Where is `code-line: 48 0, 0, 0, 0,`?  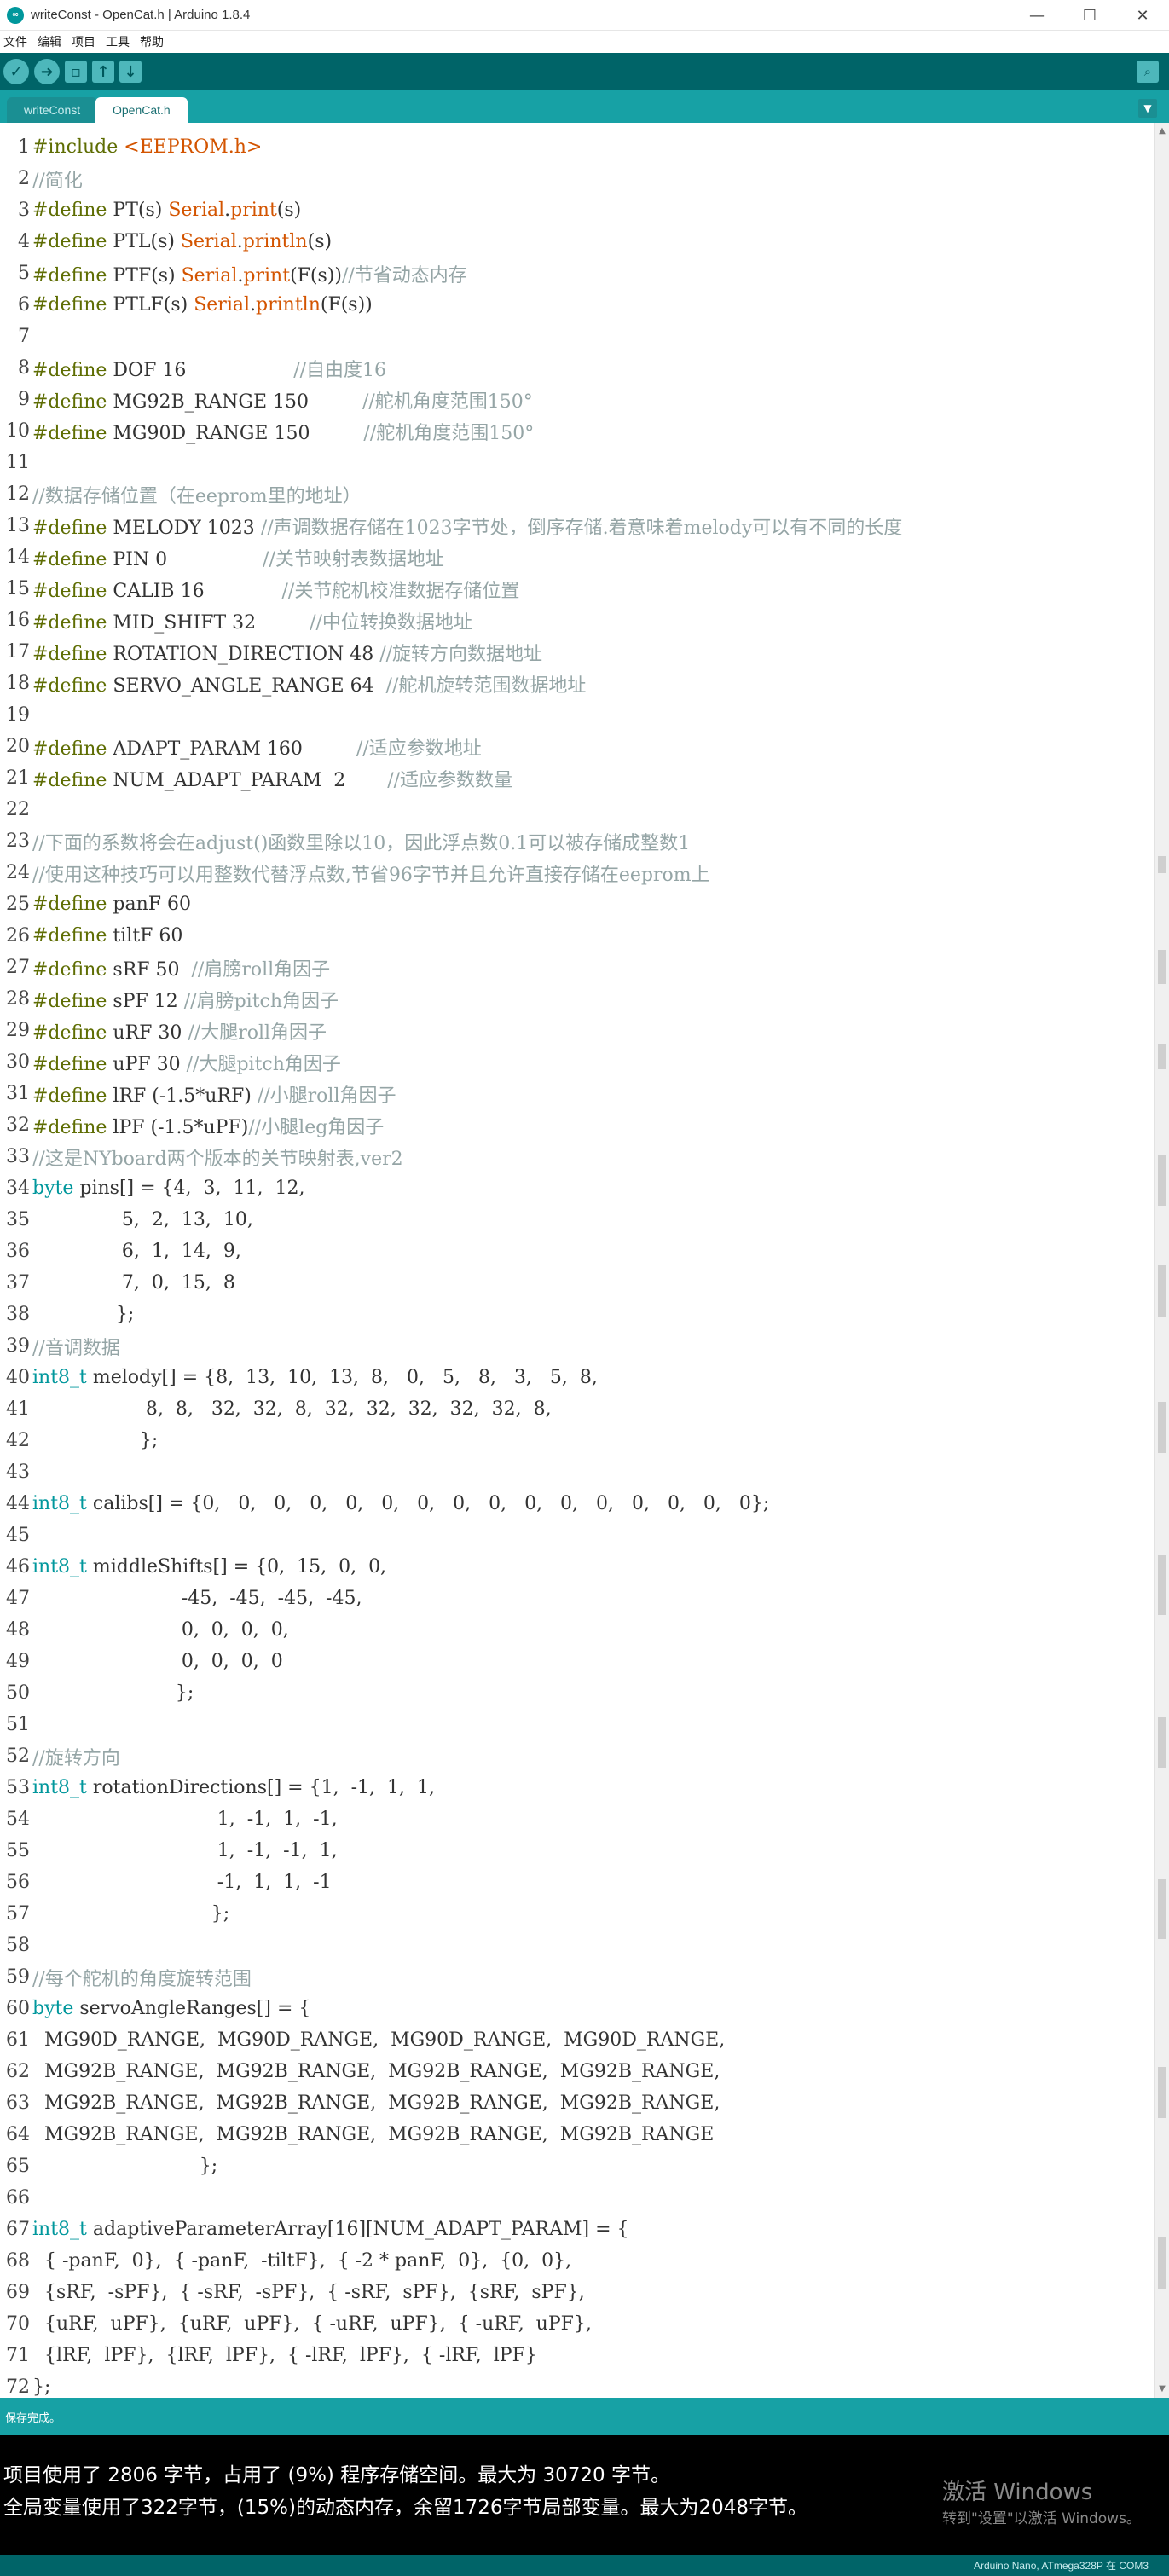
code-line: 48 0, 0, 0, 0, is located at coordinates (576, 1630).